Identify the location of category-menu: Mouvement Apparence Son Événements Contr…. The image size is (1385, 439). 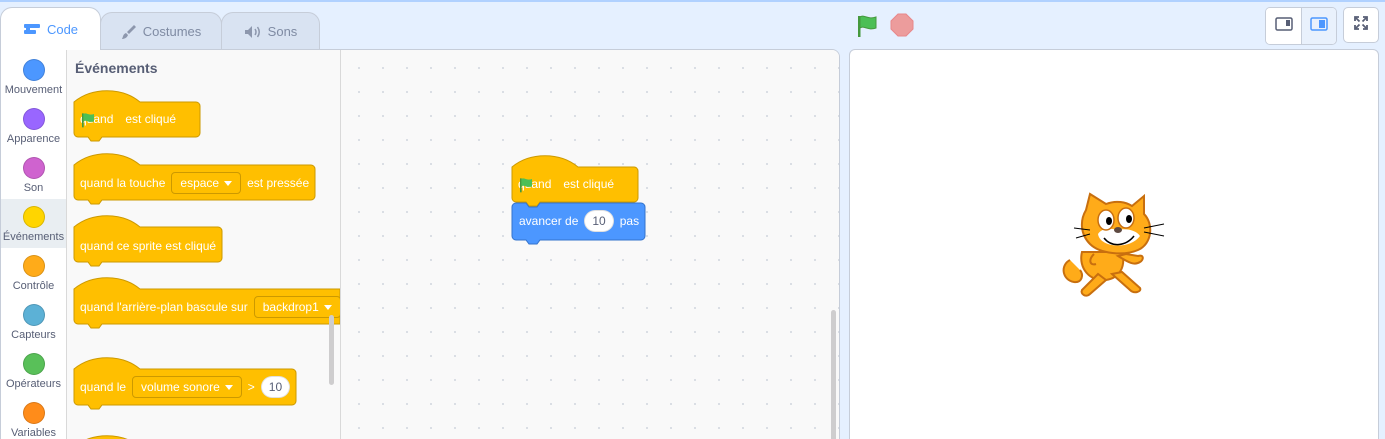
(34, 244).